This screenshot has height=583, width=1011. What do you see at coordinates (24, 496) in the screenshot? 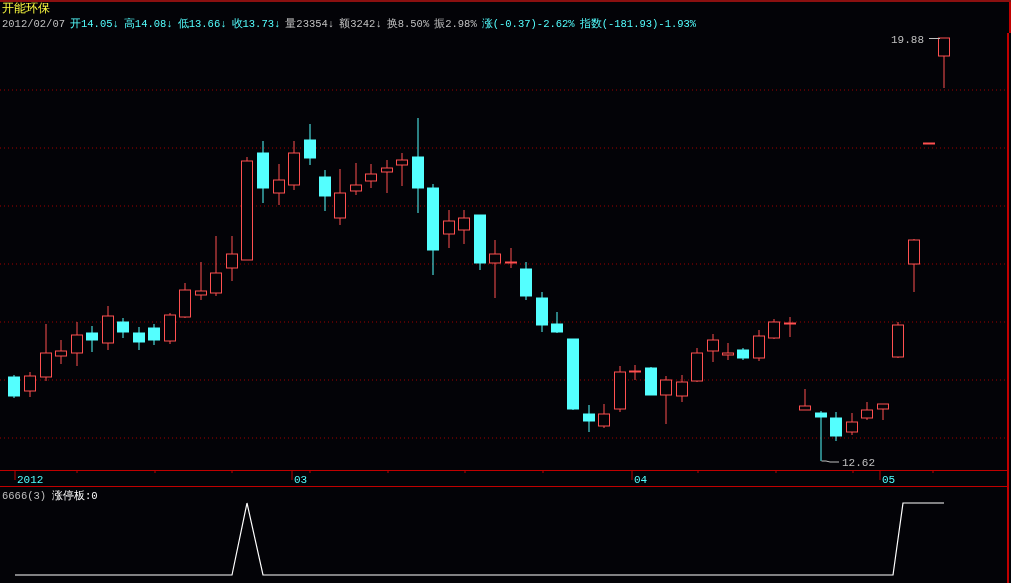
I see `indicator-name: 6666(3)` at bounding box center [24, 496].